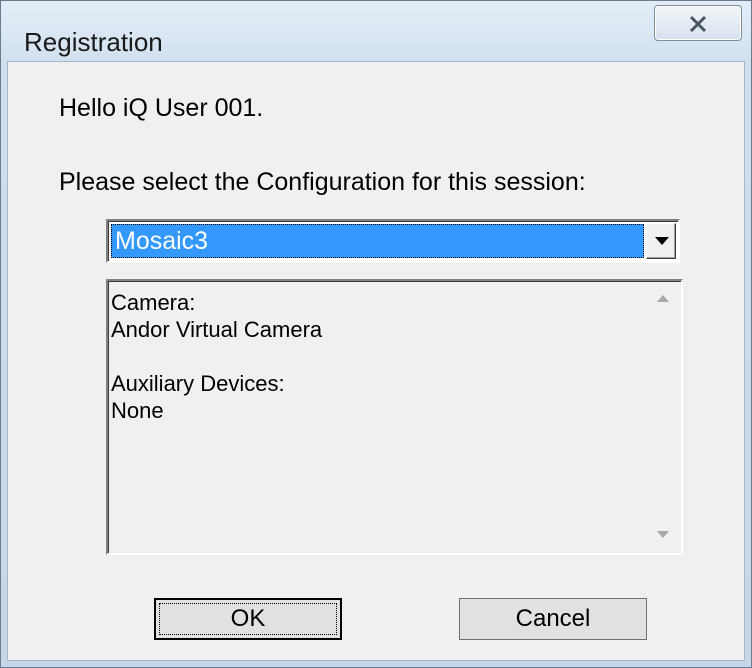 This screenshot has width=752, height=668. I want to click on details-scrollbar, so click(662, 417).